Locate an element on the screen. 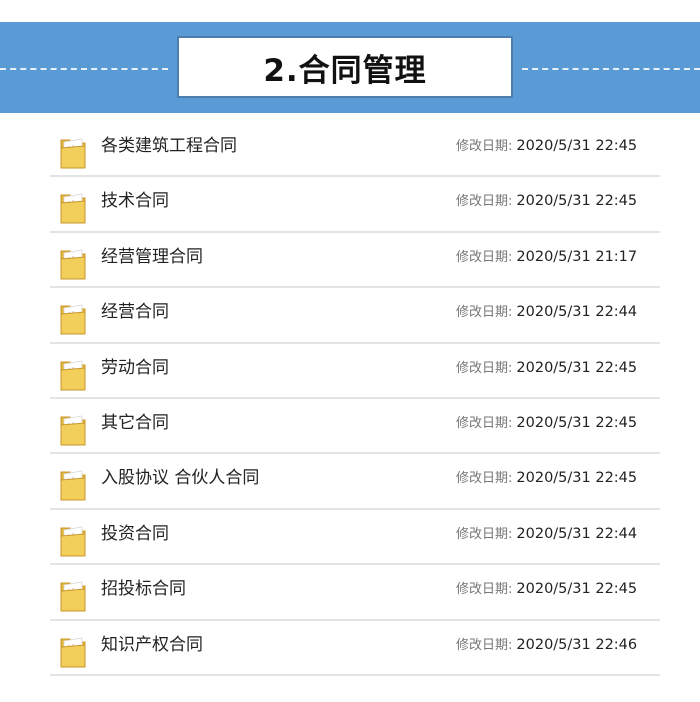  modified-date-value: 2020/5/31 21:17 is located at coordinates (577, 256).